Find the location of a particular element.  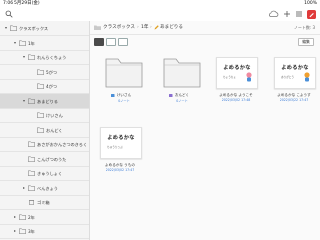

sidebar-item: ▾ クラスボックス is located at coordinates (44, 28).